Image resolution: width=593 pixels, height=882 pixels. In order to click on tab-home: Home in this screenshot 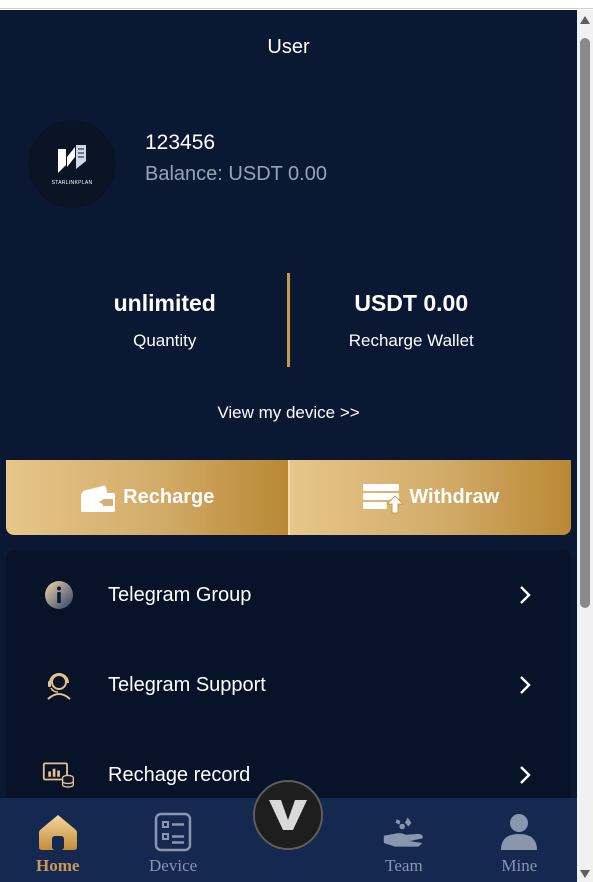, I will do `click(57, 840)`.